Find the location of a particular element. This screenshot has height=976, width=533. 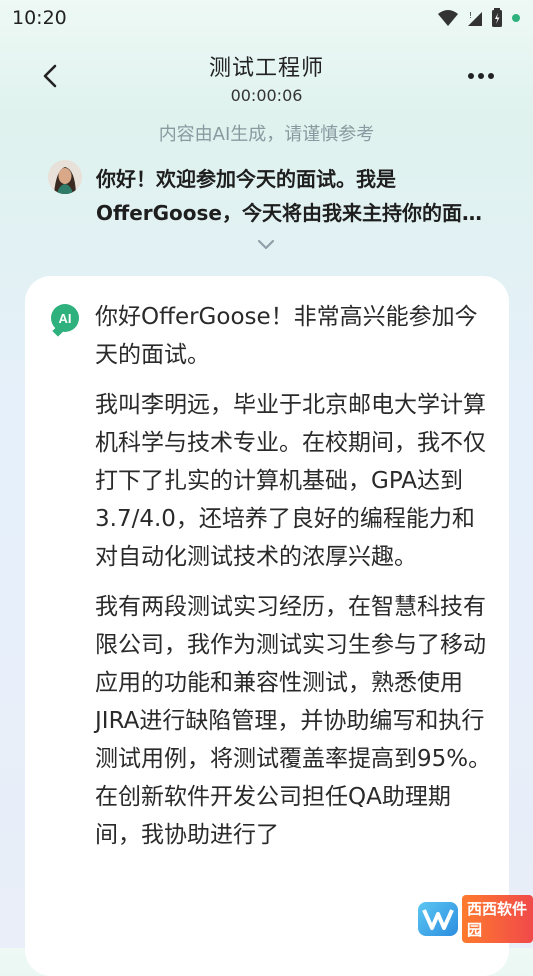

status-icons: ! is located at coordinates (479, 18).